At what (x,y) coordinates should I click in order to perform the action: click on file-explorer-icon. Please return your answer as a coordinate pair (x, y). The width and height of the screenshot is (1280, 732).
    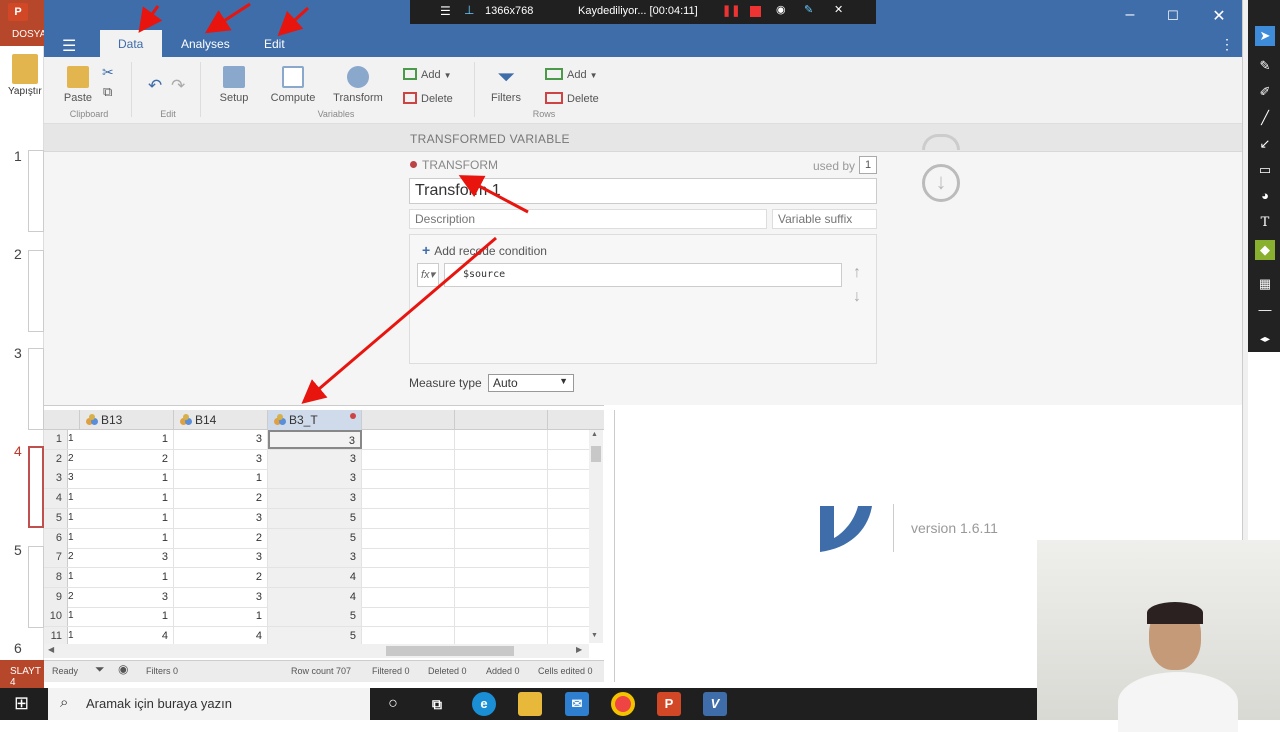
    Looking at the image, I should click on (530, 704).